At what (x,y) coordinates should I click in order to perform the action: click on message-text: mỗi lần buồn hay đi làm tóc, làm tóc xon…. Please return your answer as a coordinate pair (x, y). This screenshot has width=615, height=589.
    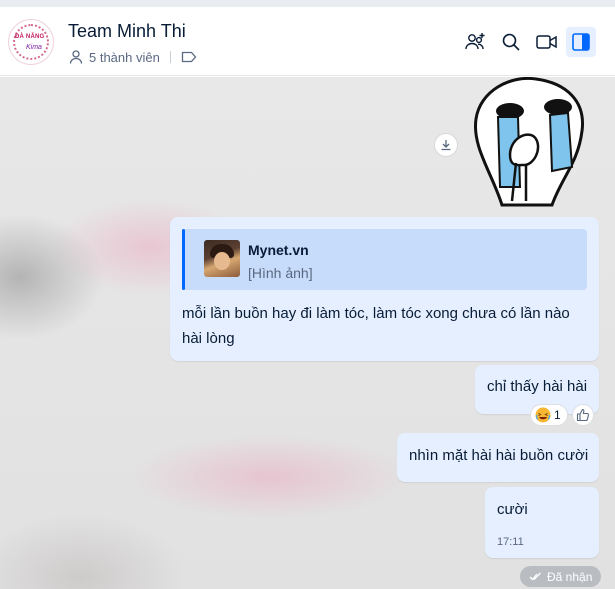
    Looking at the image, I should click on (376, 326).